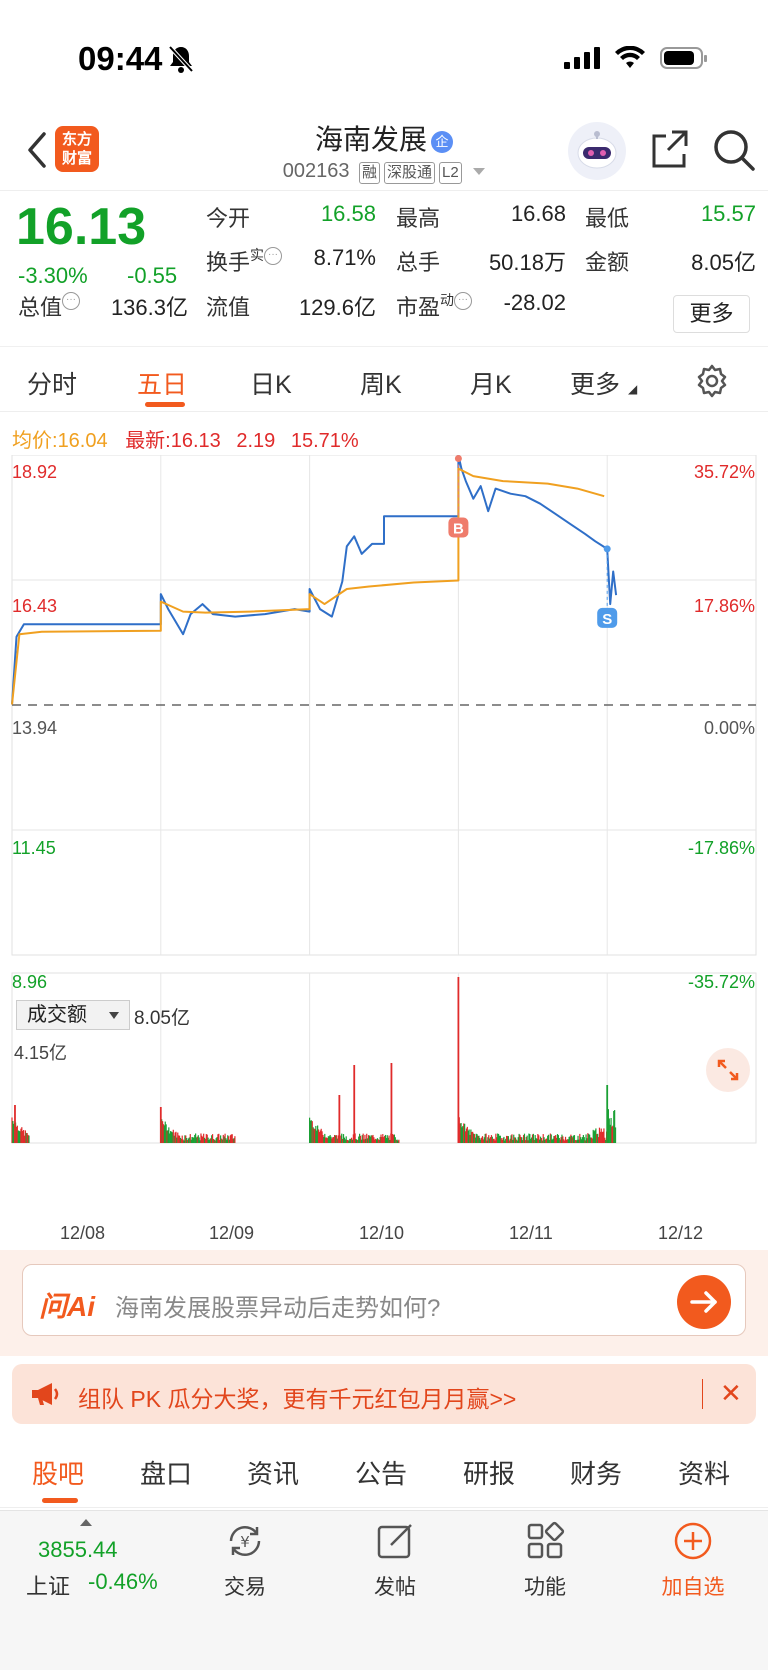  What do you see at coordinates (344, 257) in the screenshot?
I see `turnover-value: 8.71%` at bounding box center [344, 257].